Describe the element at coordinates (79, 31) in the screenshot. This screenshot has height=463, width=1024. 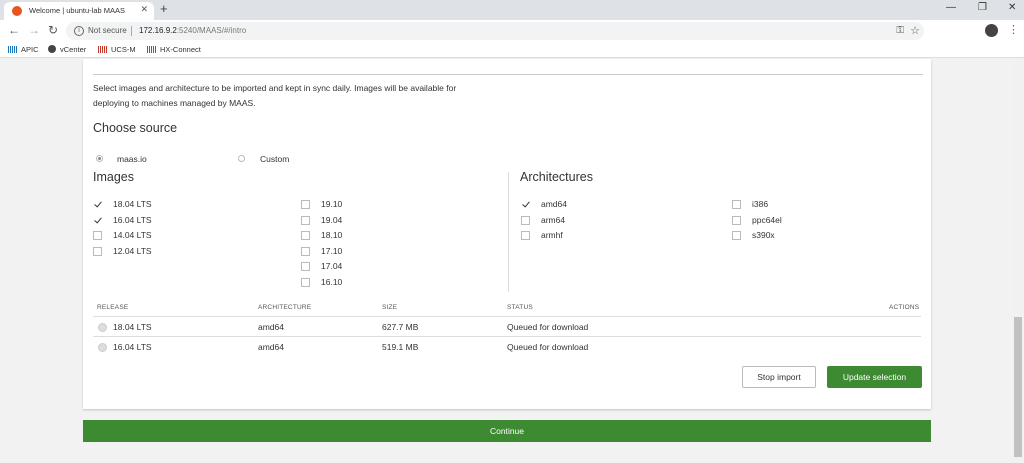
I see `info-icon: i` at that location.